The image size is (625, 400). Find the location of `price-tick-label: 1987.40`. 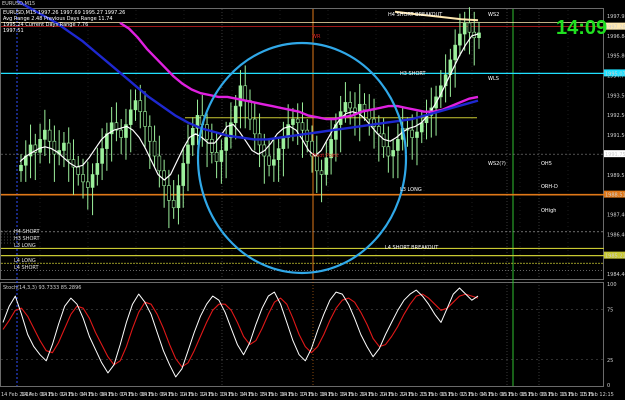

price-tick-label: 1987.40 is located at coordinates (616, 215).